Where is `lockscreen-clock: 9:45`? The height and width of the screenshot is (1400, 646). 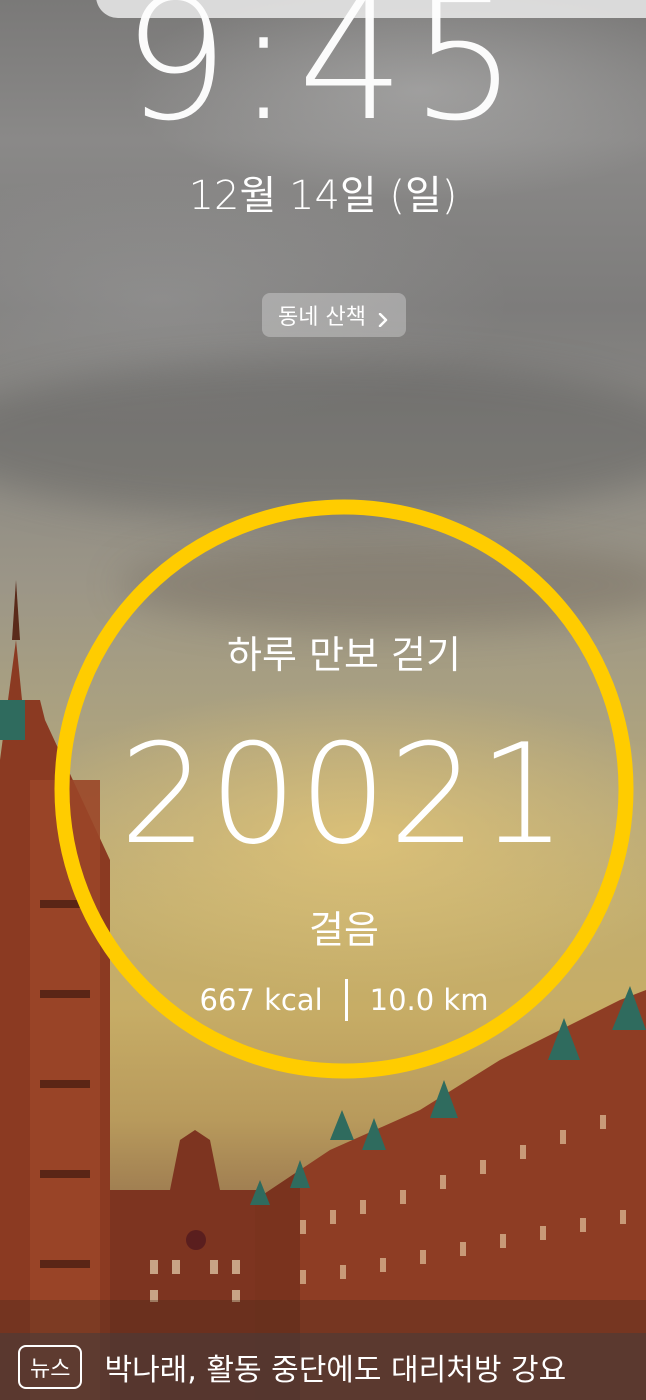 lockscreen-clock: 9:45 is located at coordinates (323, 79).